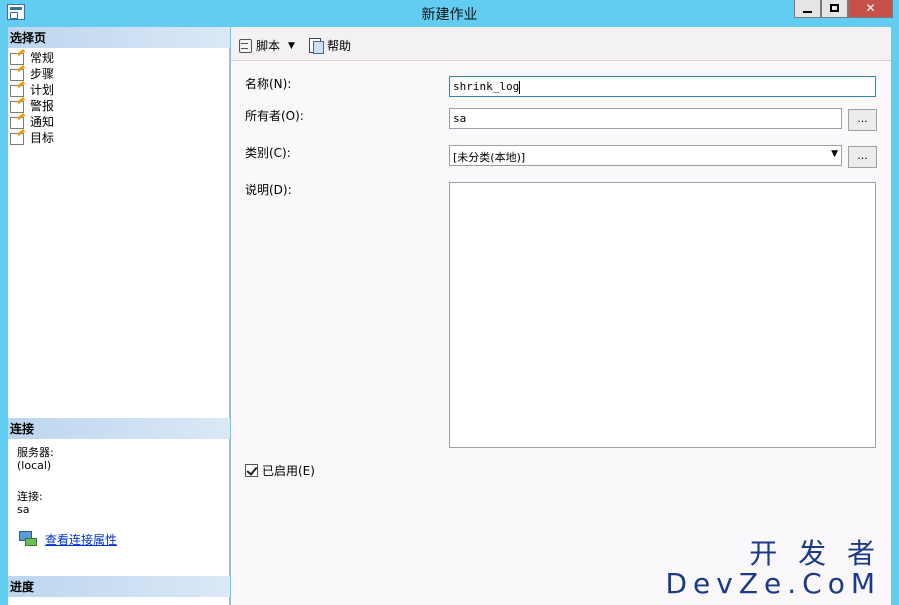 The image size is (899, 605). Describe the element at coordinates (489, 157) in the screenshot. I see `category-value: [未分类(本地)]` at that location.